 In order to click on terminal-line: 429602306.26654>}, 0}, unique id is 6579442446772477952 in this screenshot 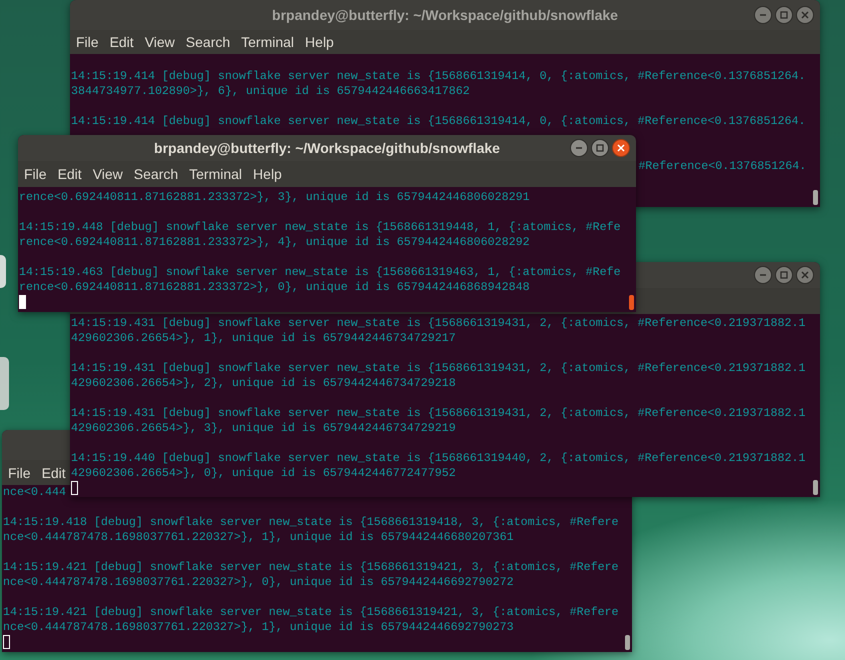, I will do `click(263, 473)`.